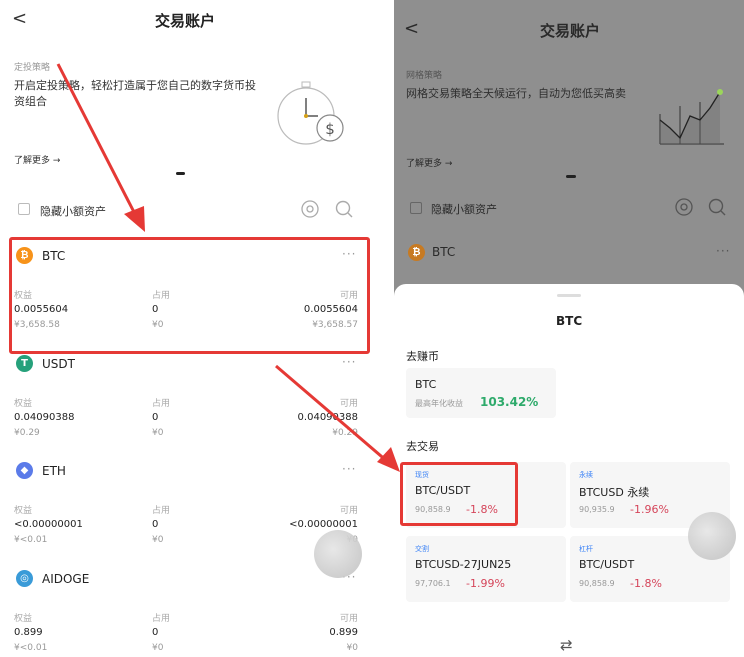 The image size is (744, 657). Describe the element at coordinates (24, 578) in the screenshot. I see `coin-icon: ◎` at that location.